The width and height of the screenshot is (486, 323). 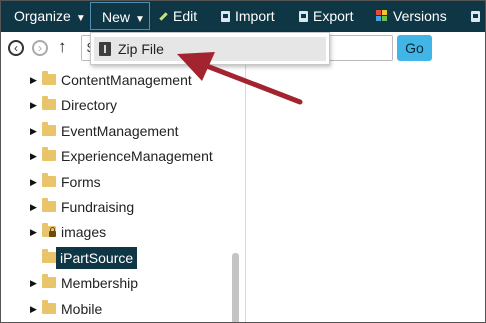 I want to click on pencil-icon, so click(x=163, y=16).